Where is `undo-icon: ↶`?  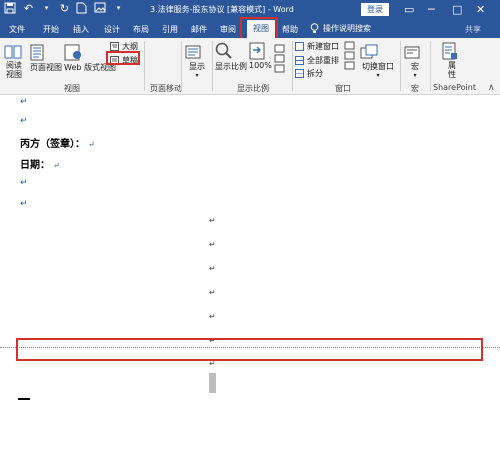
undo-icon: ↶ is located at coordinates (28, 8).